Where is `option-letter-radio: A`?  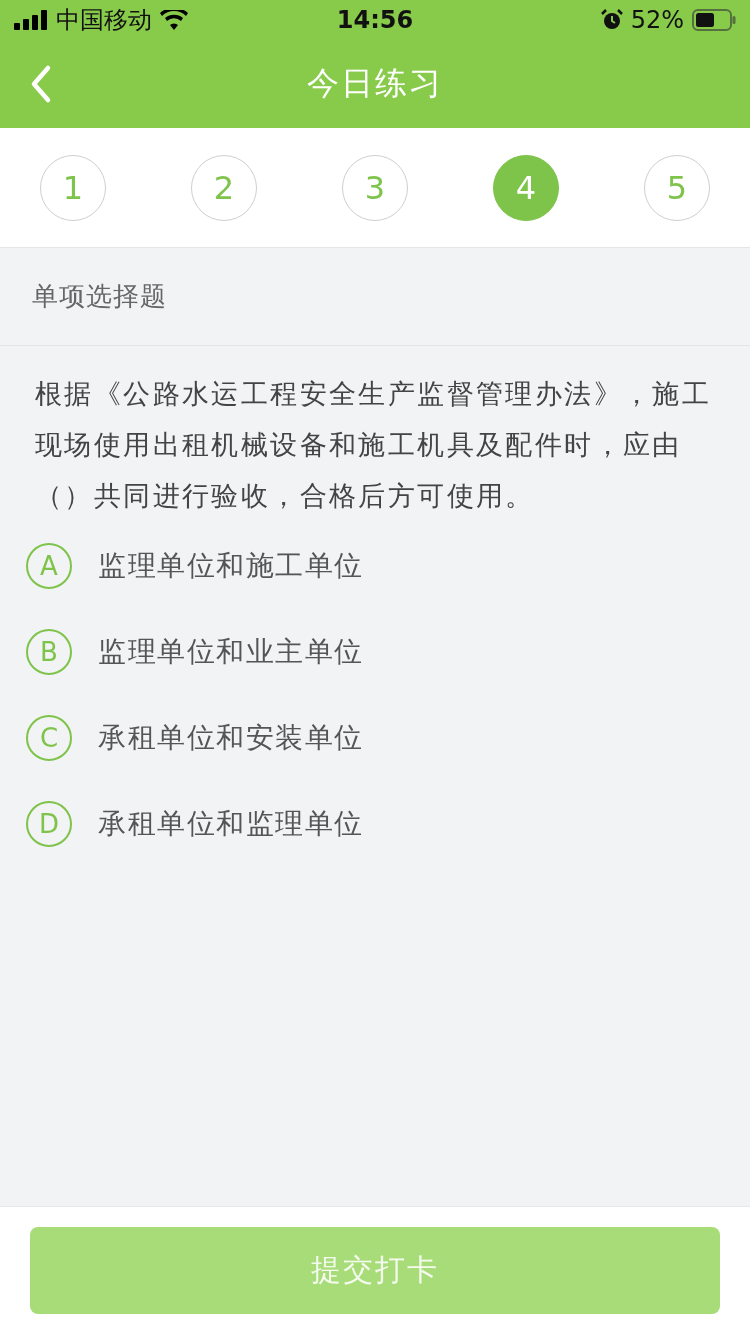 option-letter-radio: A is located at coordinates (49, 566).